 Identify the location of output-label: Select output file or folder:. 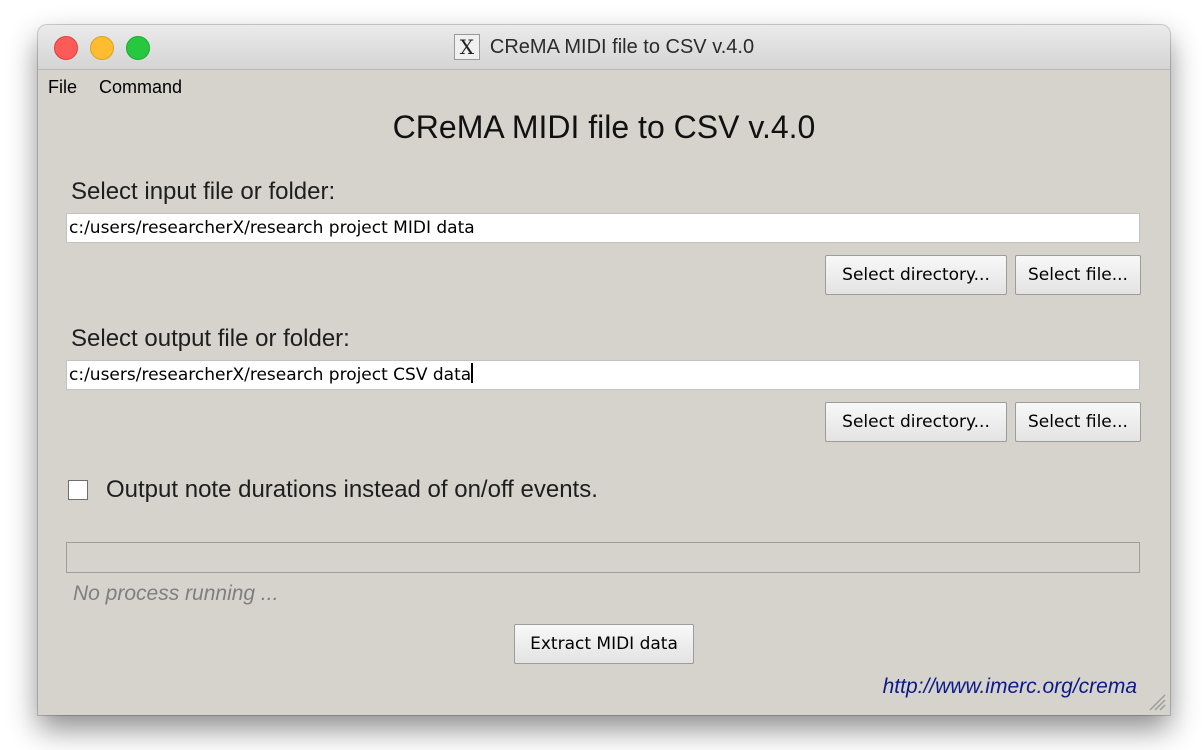
(210, 338).